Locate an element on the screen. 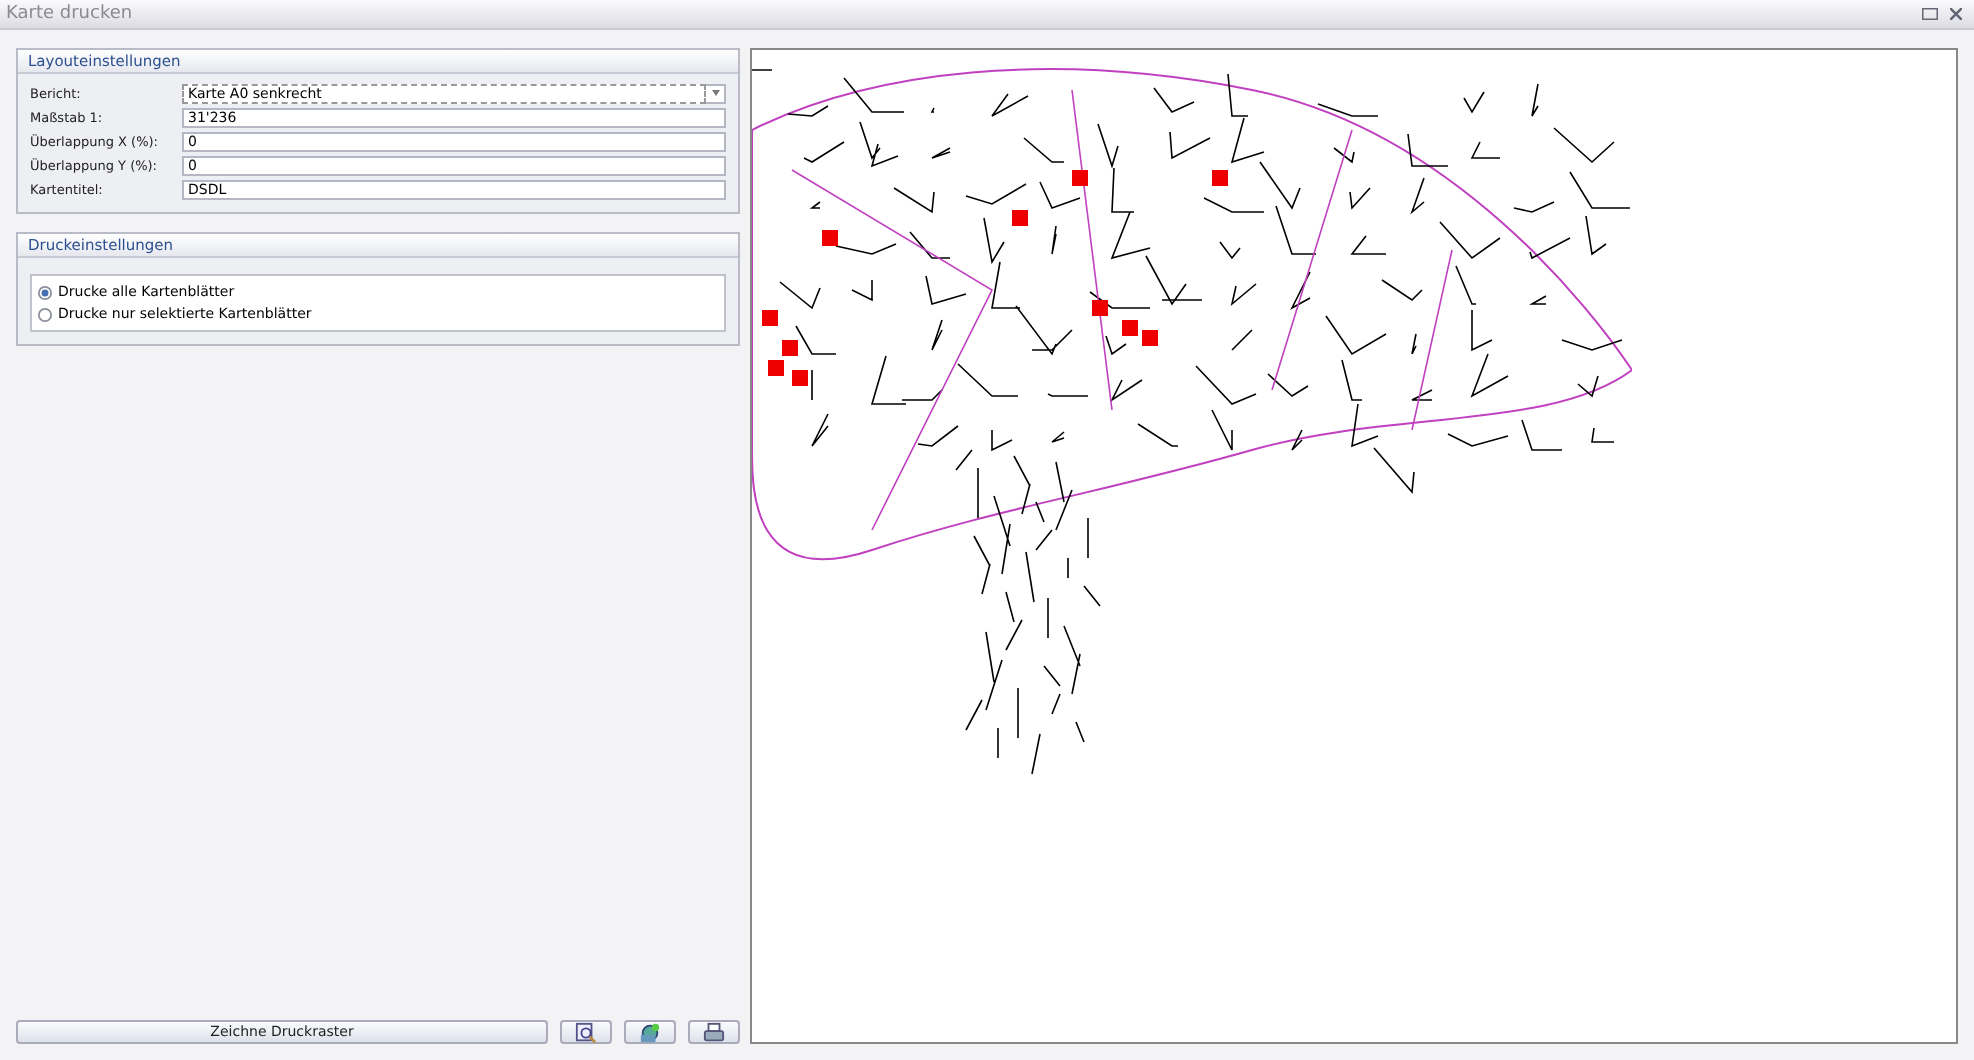 The image size is (1974, 1060). print-button is located at coordinates (714, 1032).